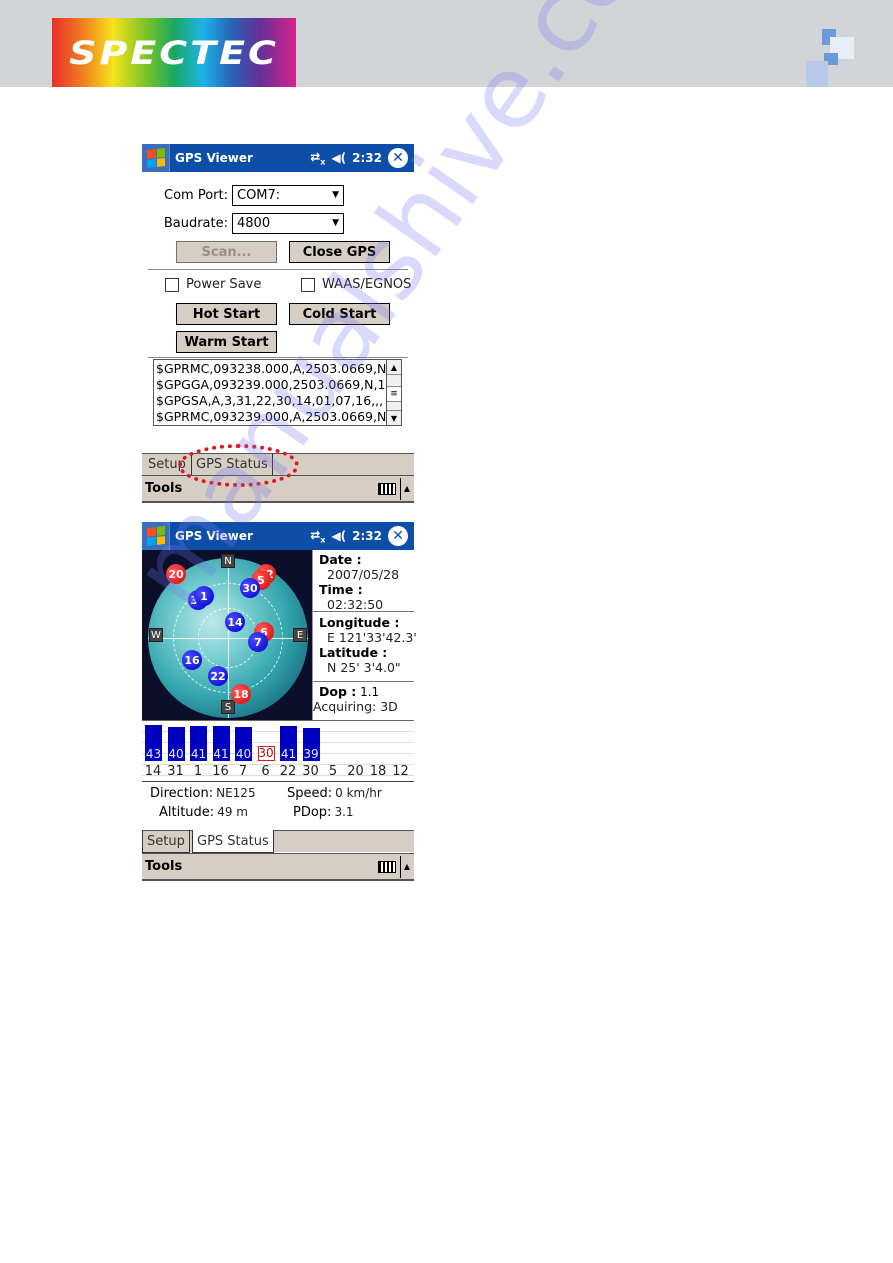 The height and width of the screenshot is (1263, 893). What do you see at coordinates (278, 841) in the screenshot?
I see `tab-bar: Setup GPS Status` at bounding box center [278, 841].